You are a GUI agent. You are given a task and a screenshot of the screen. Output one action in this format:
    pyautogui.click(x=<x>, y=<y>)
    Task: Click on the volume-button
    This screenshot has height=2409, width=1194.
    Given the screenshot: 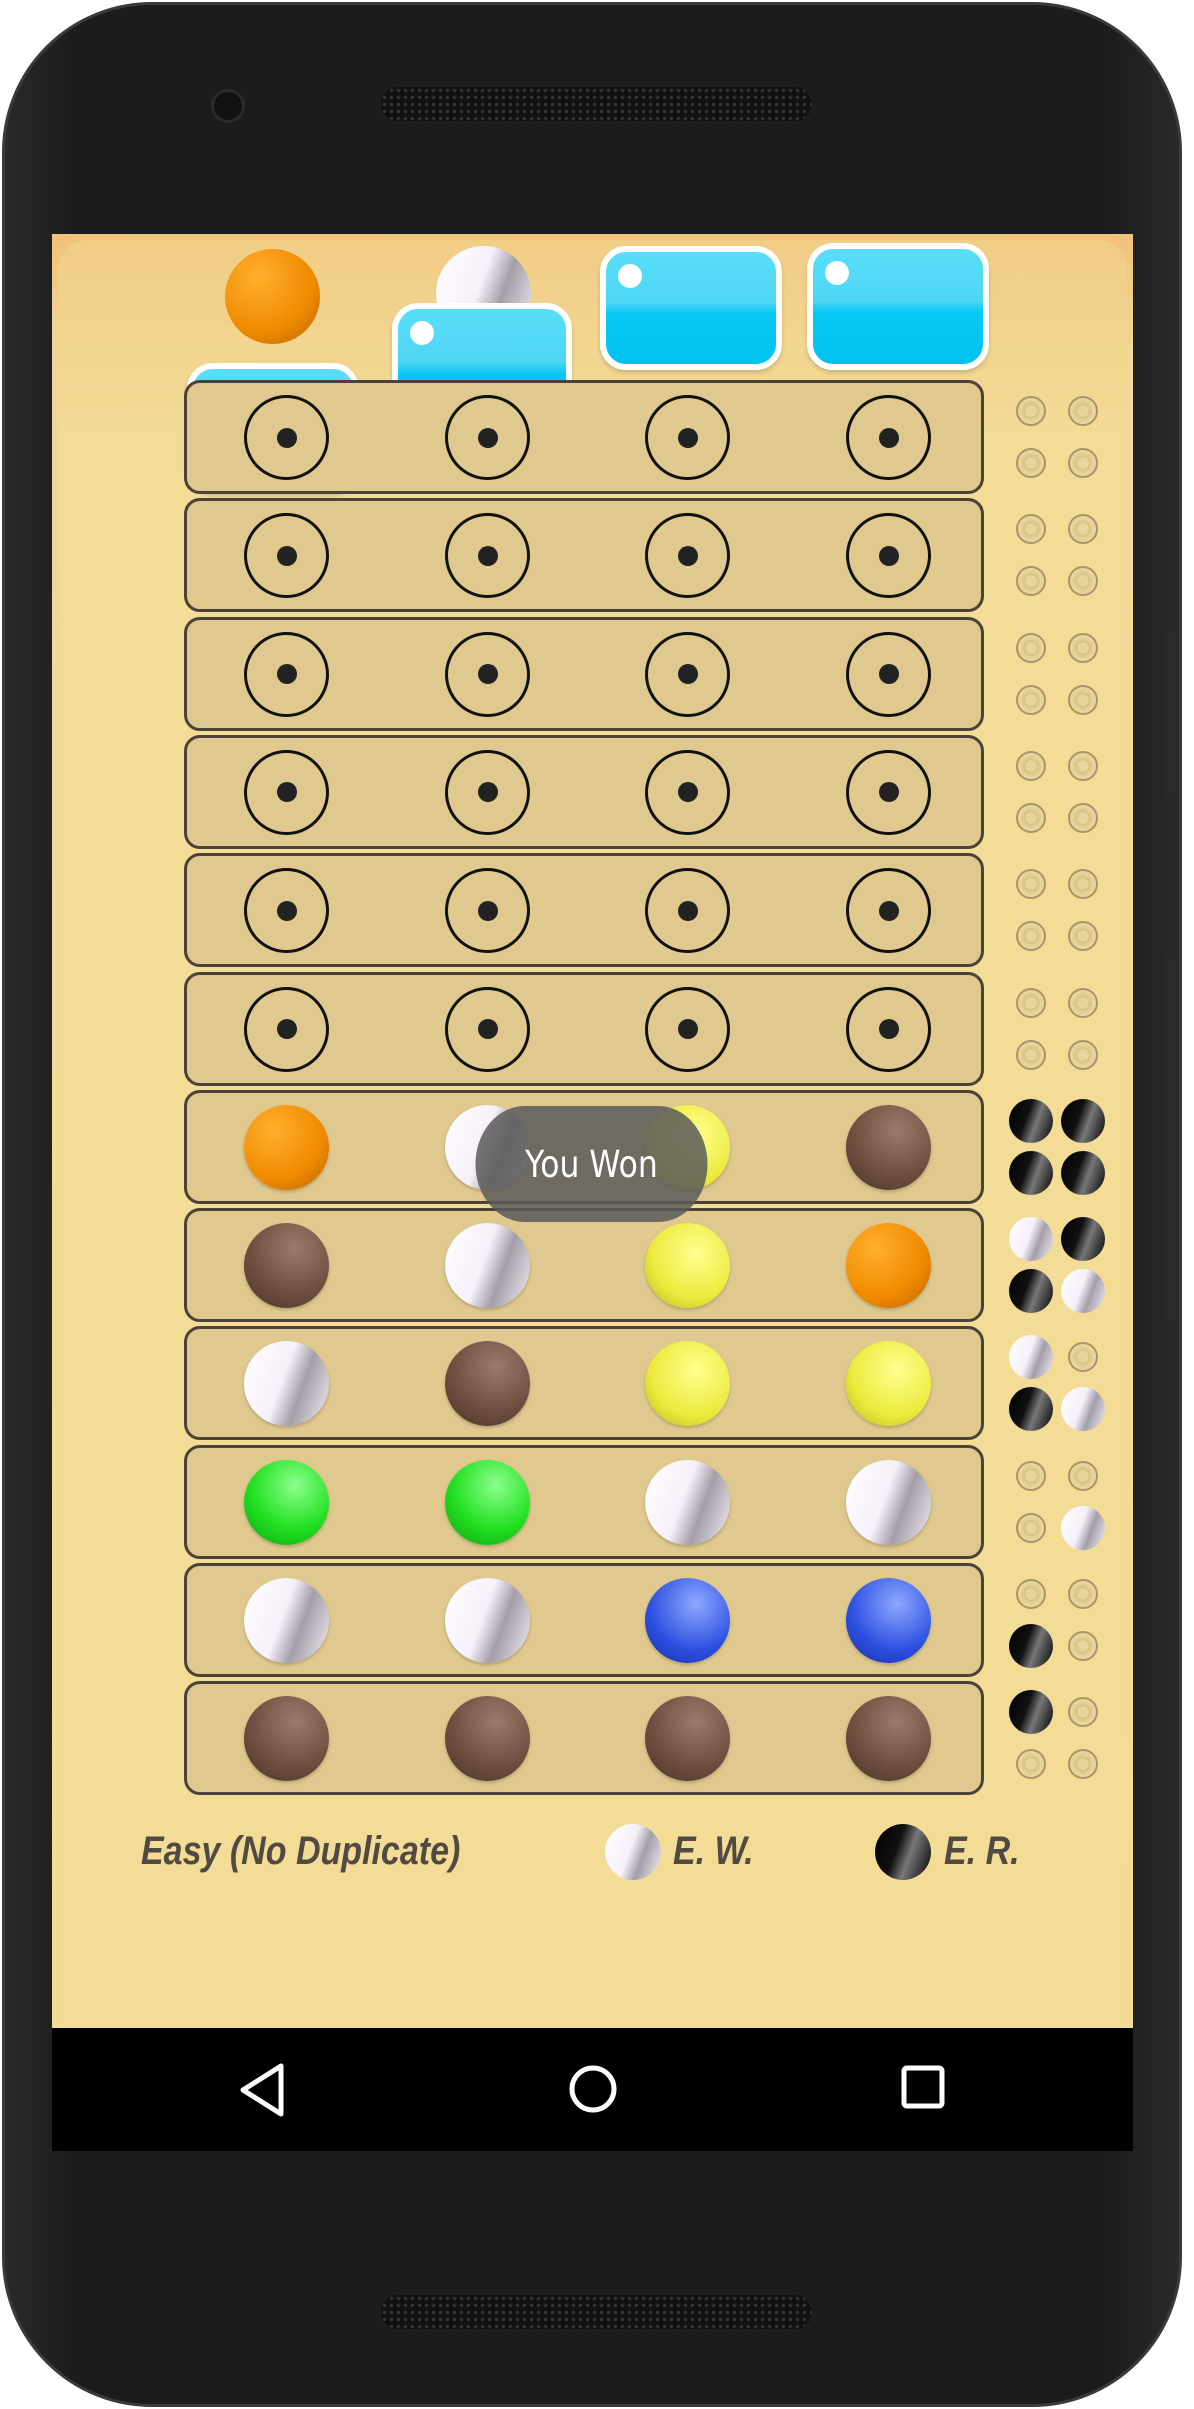 What is the action you would take?
    pyautogui.click(x=1173, y=1138)
    